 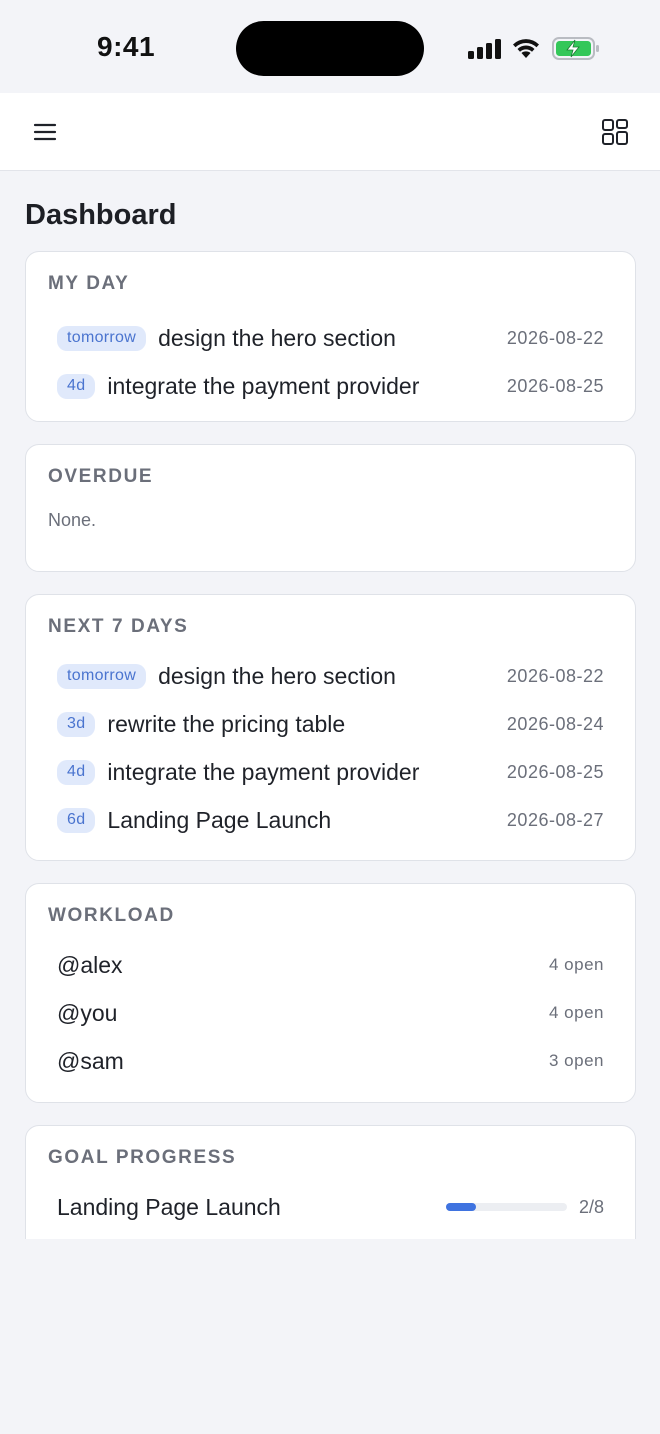 What do you see at coordinates (76, 820) in the screenshot?
I see `due-badge: 6d` at bounding box center [76, 820].